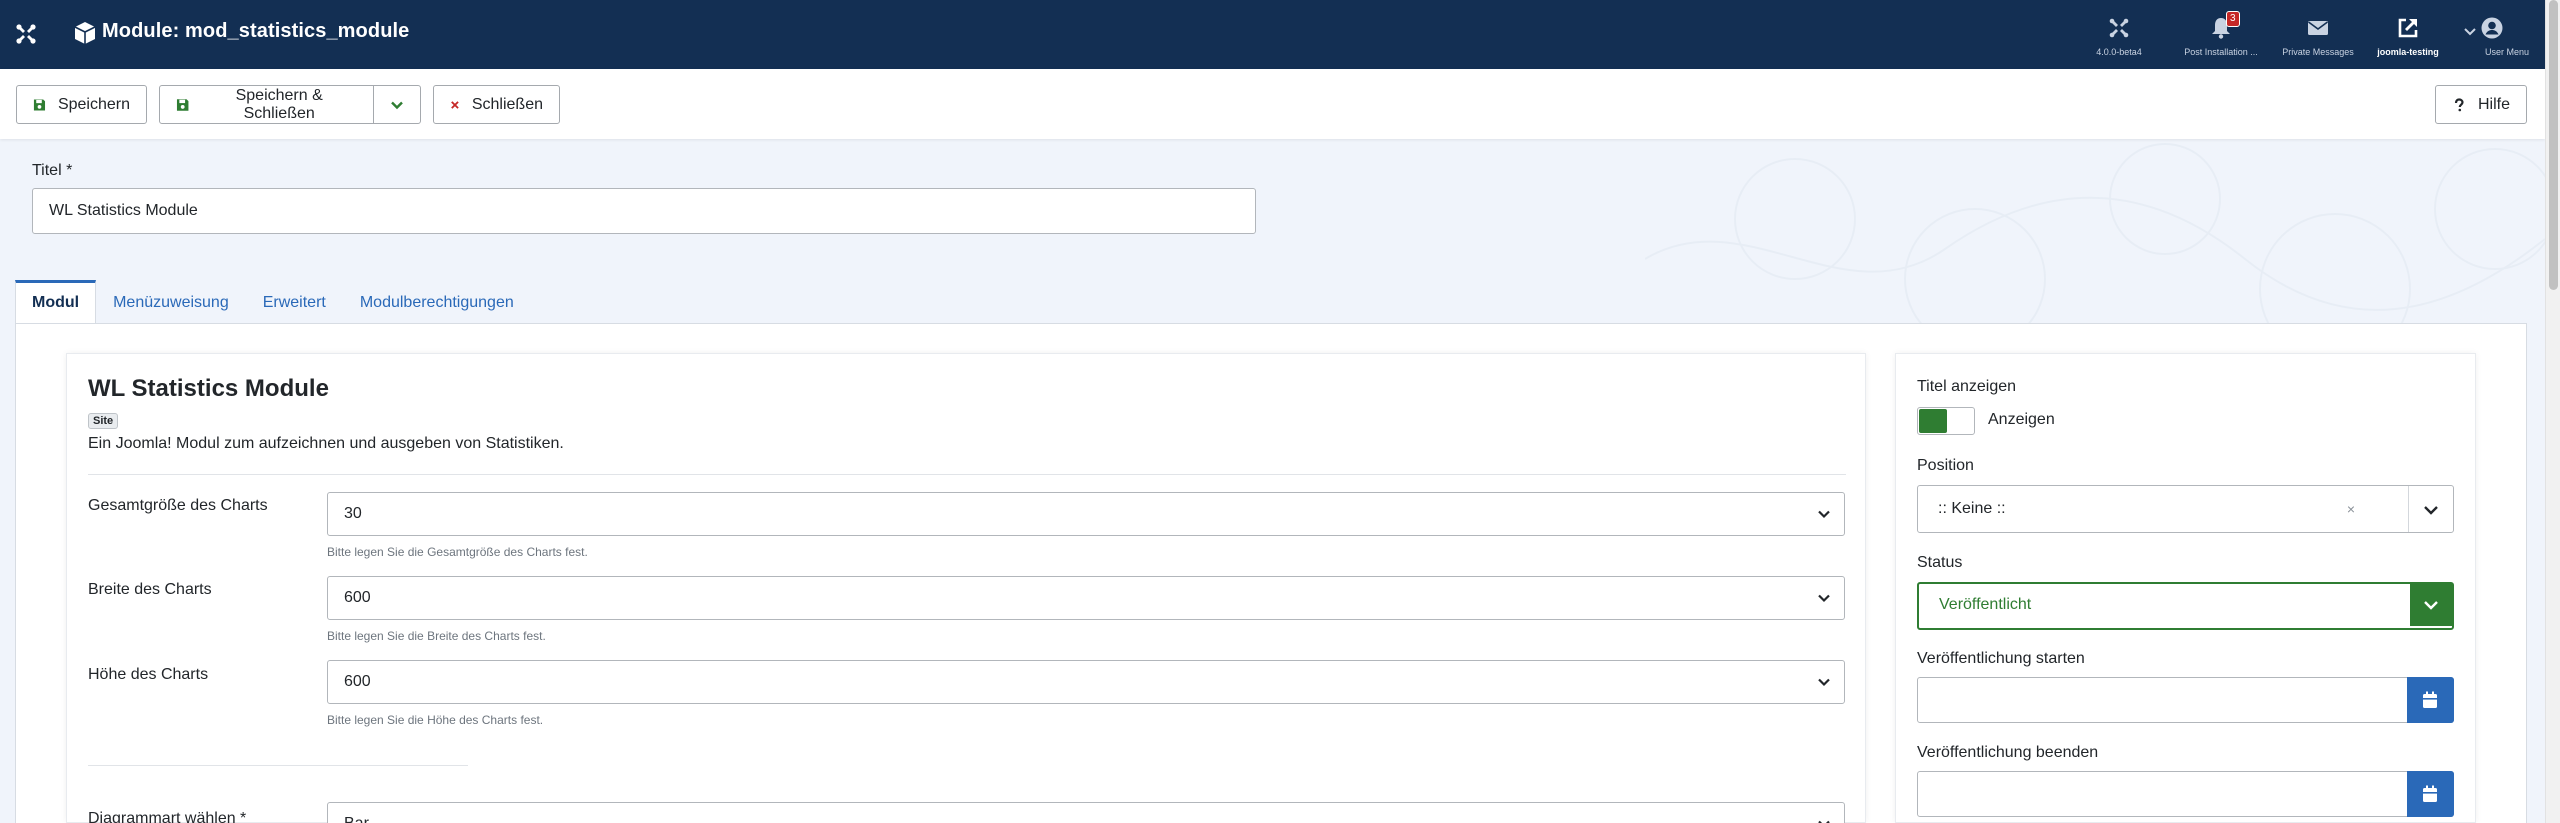 Image resolution: width=2560 pixels, height=823 pixels. What do you see at coordinates (294, 302) in the screenshot?
I see `tab-advanced: Erweitert` at bounding box center [294, 302].